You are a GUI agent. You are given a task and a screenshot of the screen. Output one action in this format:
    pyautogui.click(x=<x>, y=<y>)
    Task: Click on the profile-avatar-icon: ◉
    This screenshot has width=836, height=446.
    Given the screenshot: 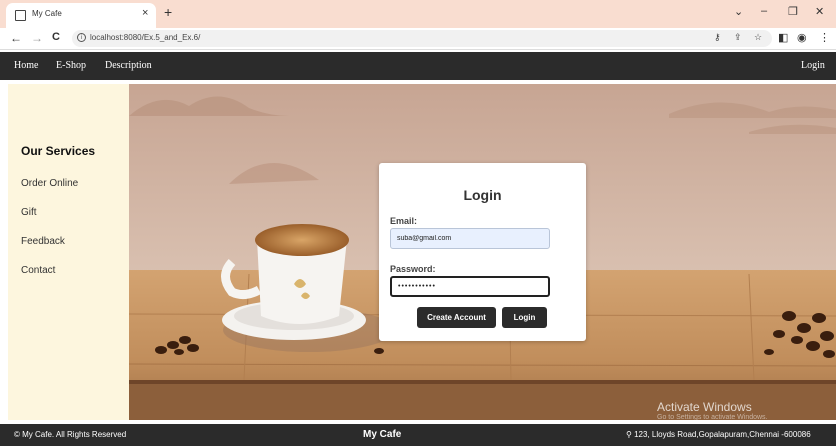 What is the action you would take?
    pyautogui.click(x=802, y=37)
    